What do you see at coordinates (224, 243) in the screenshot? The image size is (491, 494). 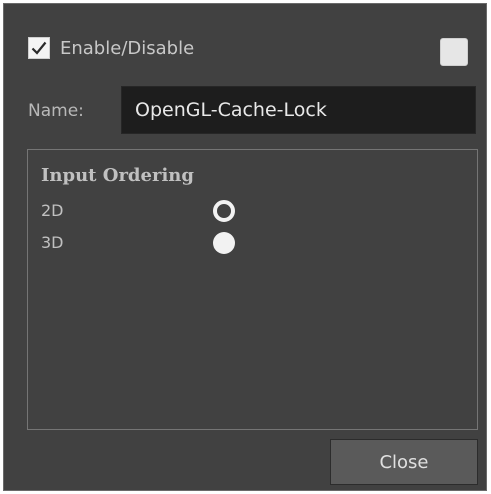 I see `radio-3d` at bounding box center [224, 243].